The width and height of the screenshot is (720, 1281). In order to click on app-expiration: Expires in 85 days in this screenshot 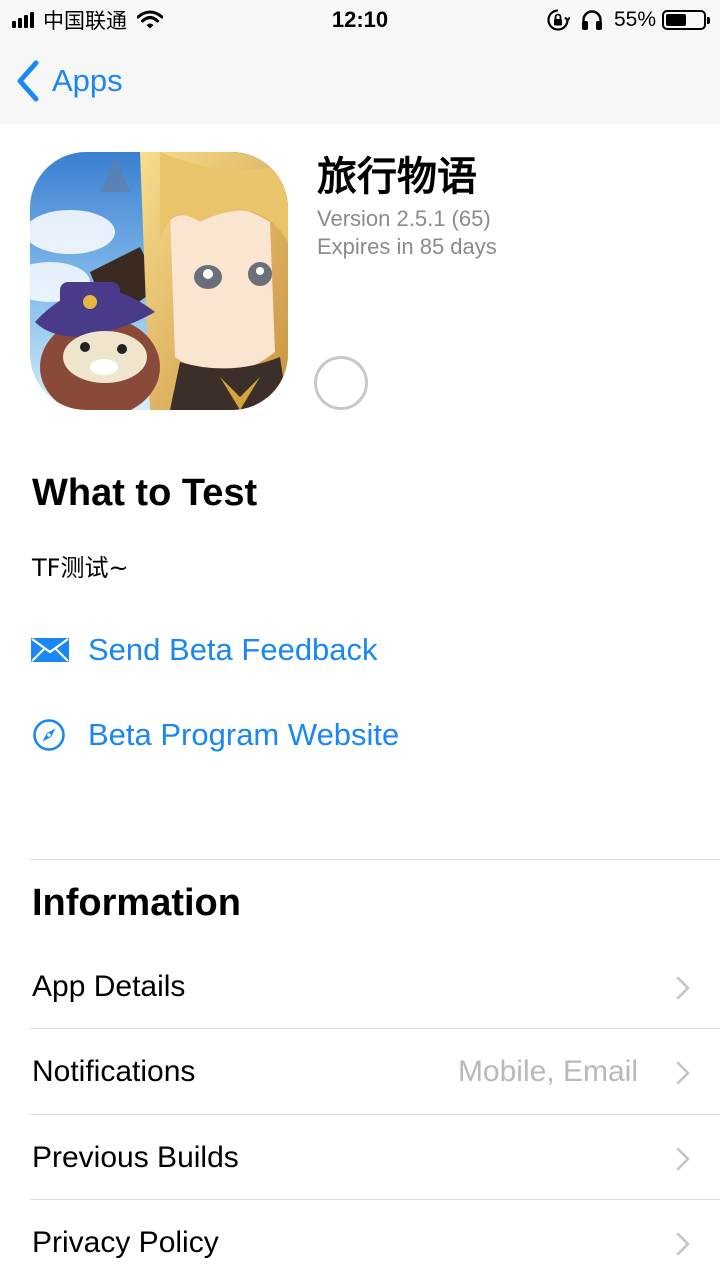, I will do `click(407, 246)`.